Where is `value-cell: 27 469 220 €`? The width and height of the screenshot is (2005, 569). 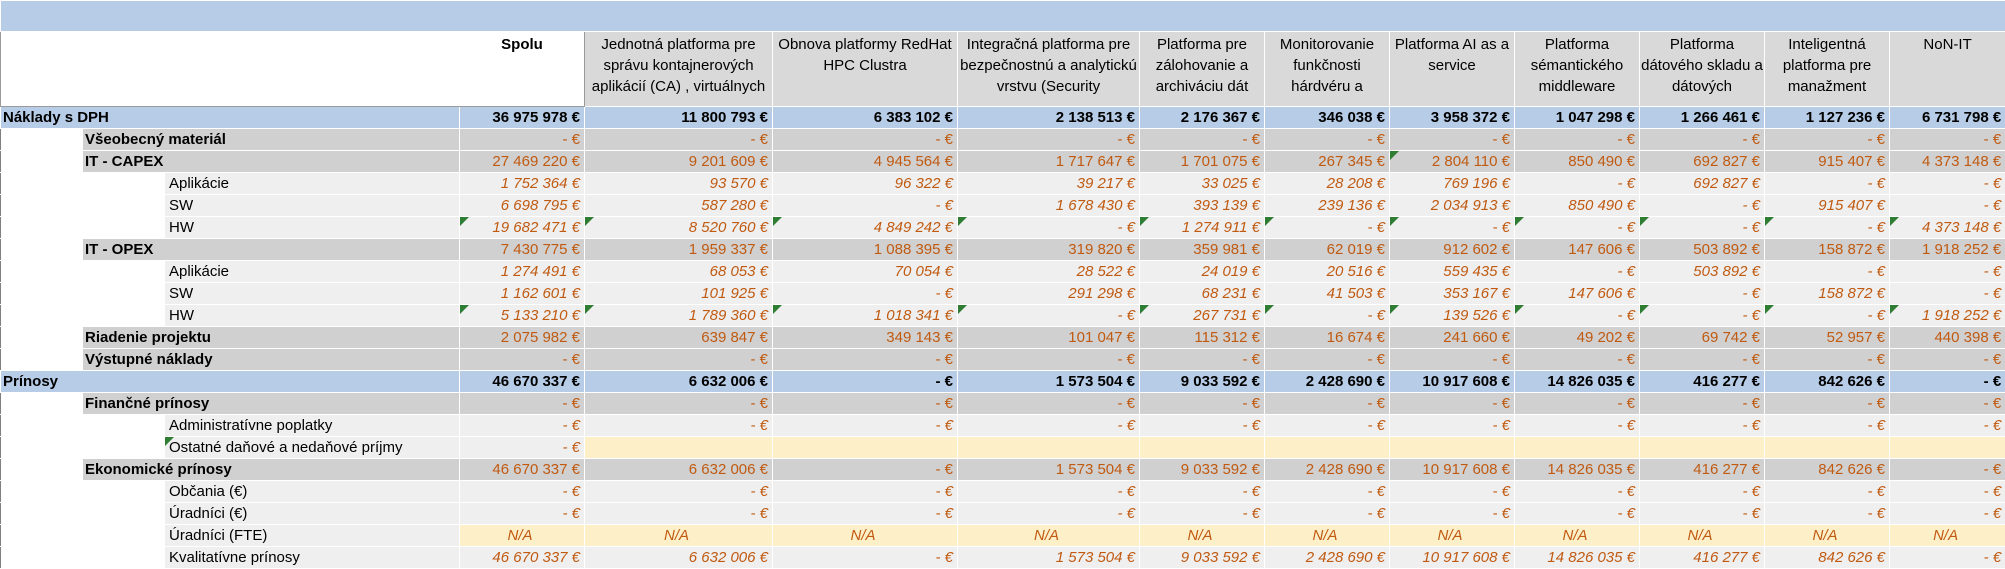 value-cell: 27 469 220 € is located at coordinates (522, 161).